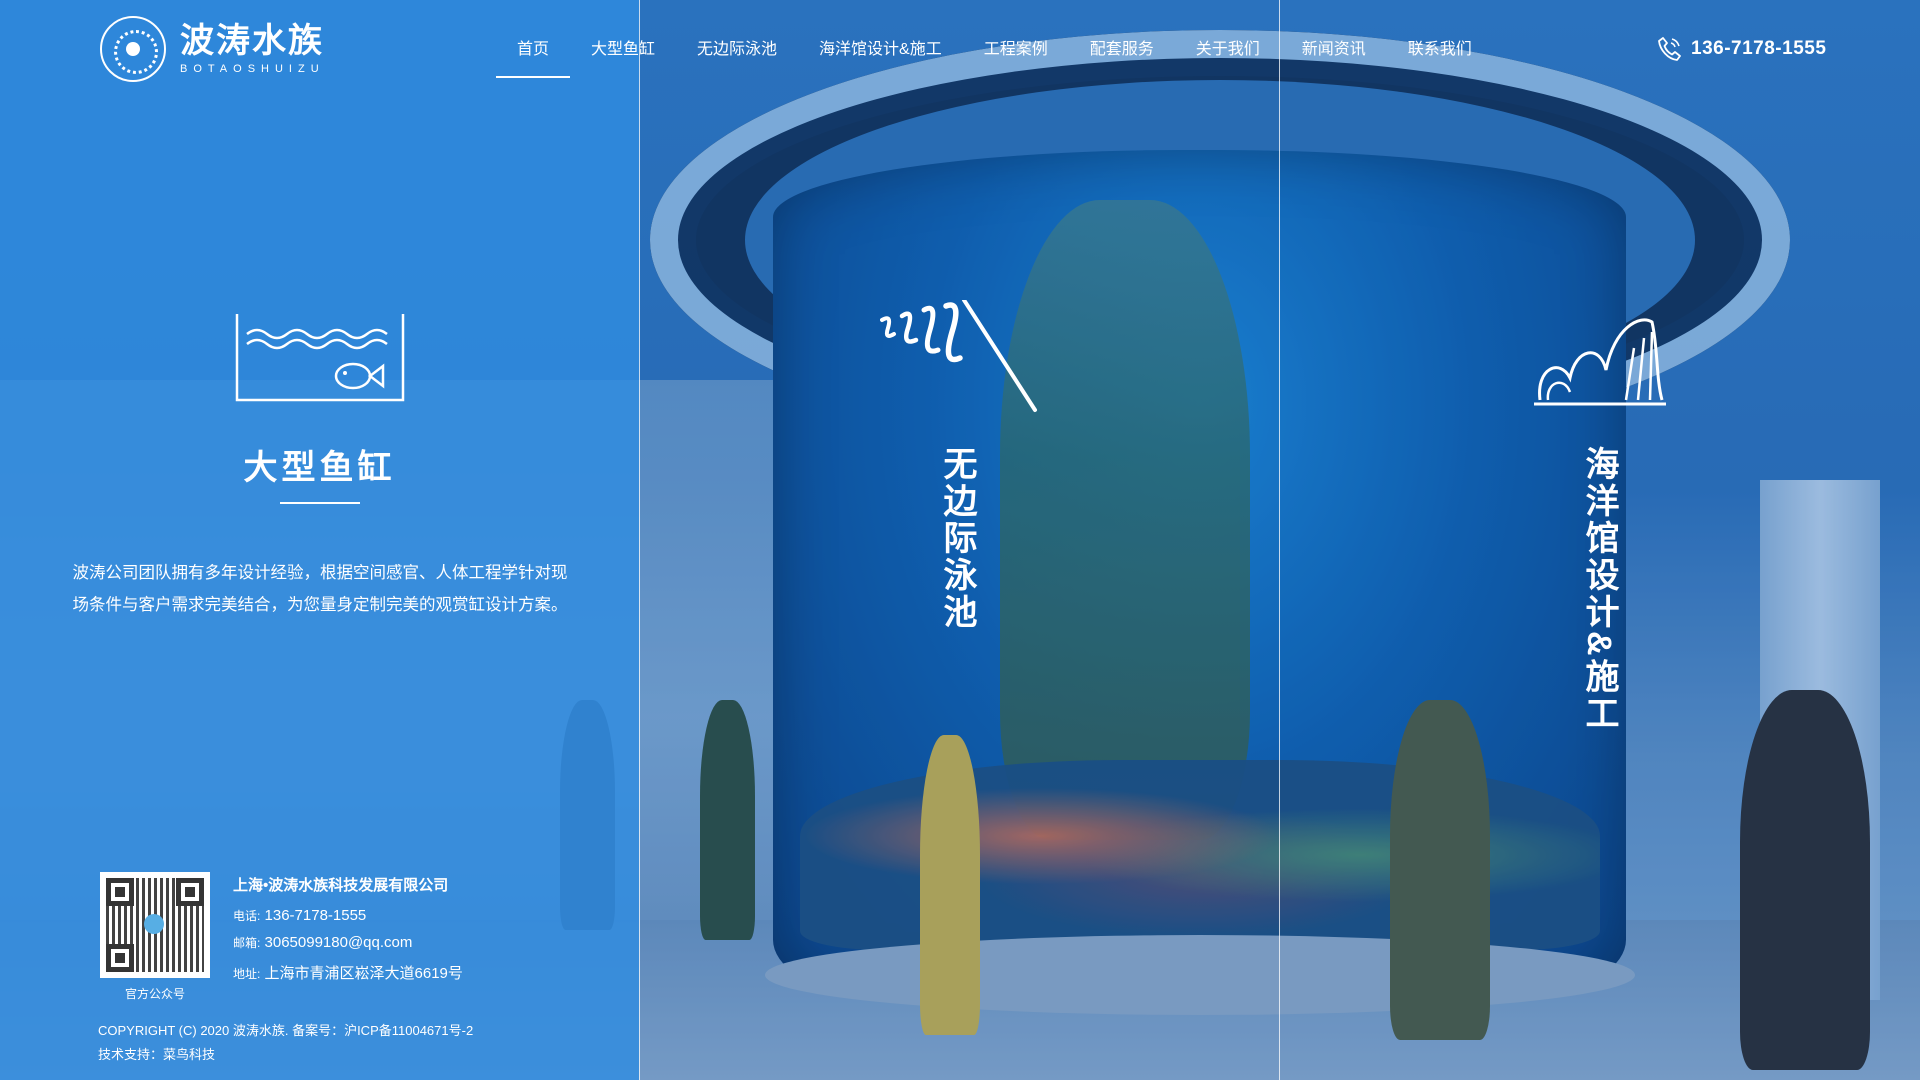 The width and height of the screenshot is (1920, 1080). What do you see at coordinates (1669, 49) in the screenshot?
I see `phone-icon` at bounding box center [1669, 49].